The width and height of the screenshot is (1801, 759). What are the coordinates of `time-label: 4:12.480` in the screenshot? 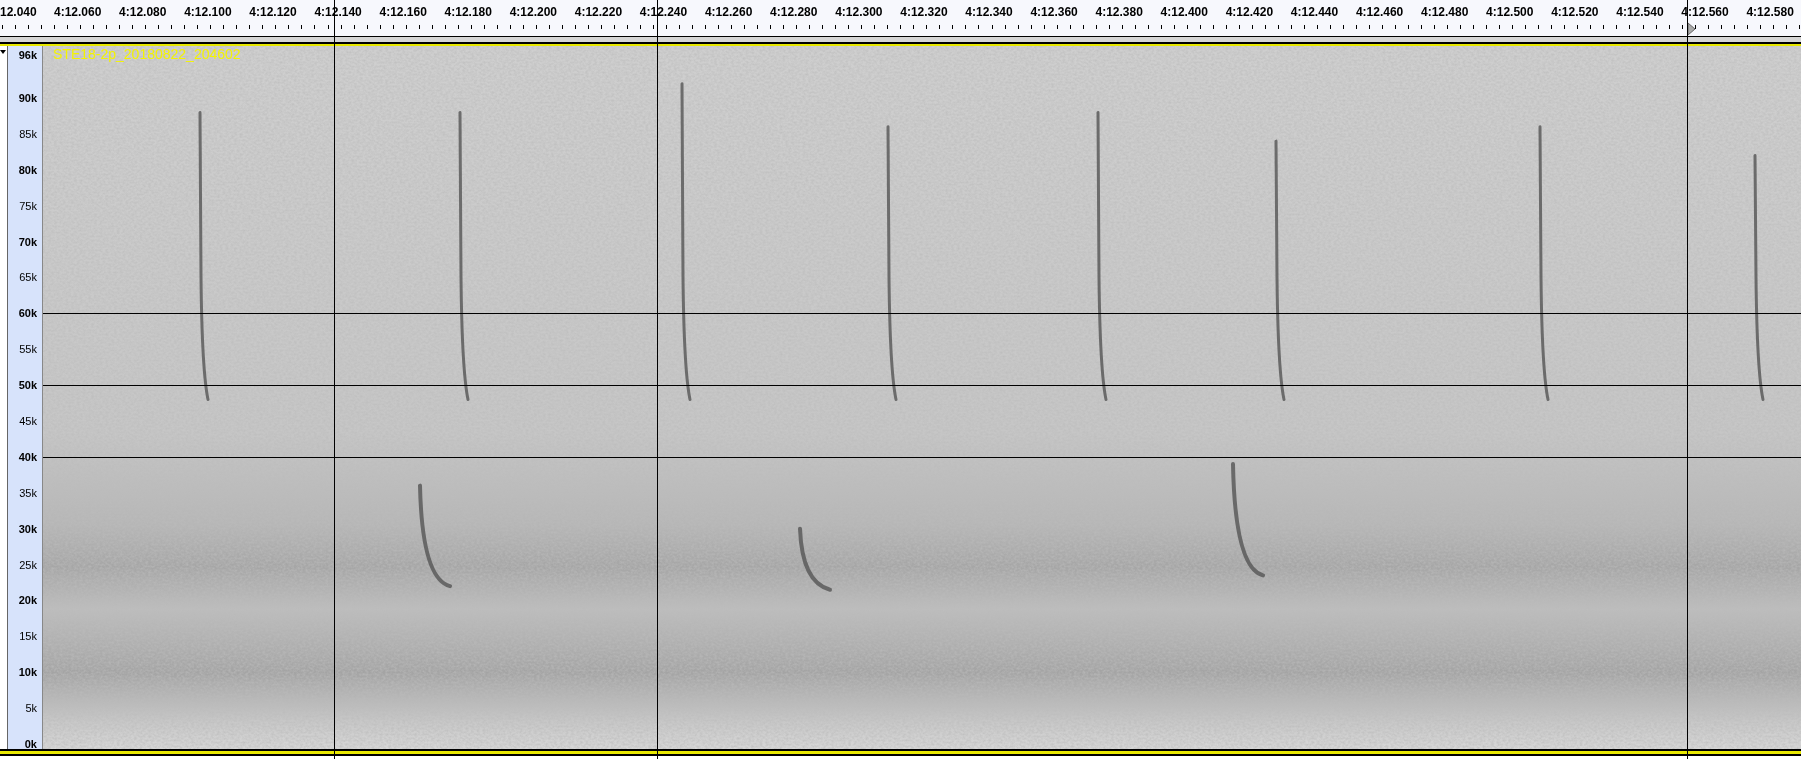 It's located at (1445, 12).